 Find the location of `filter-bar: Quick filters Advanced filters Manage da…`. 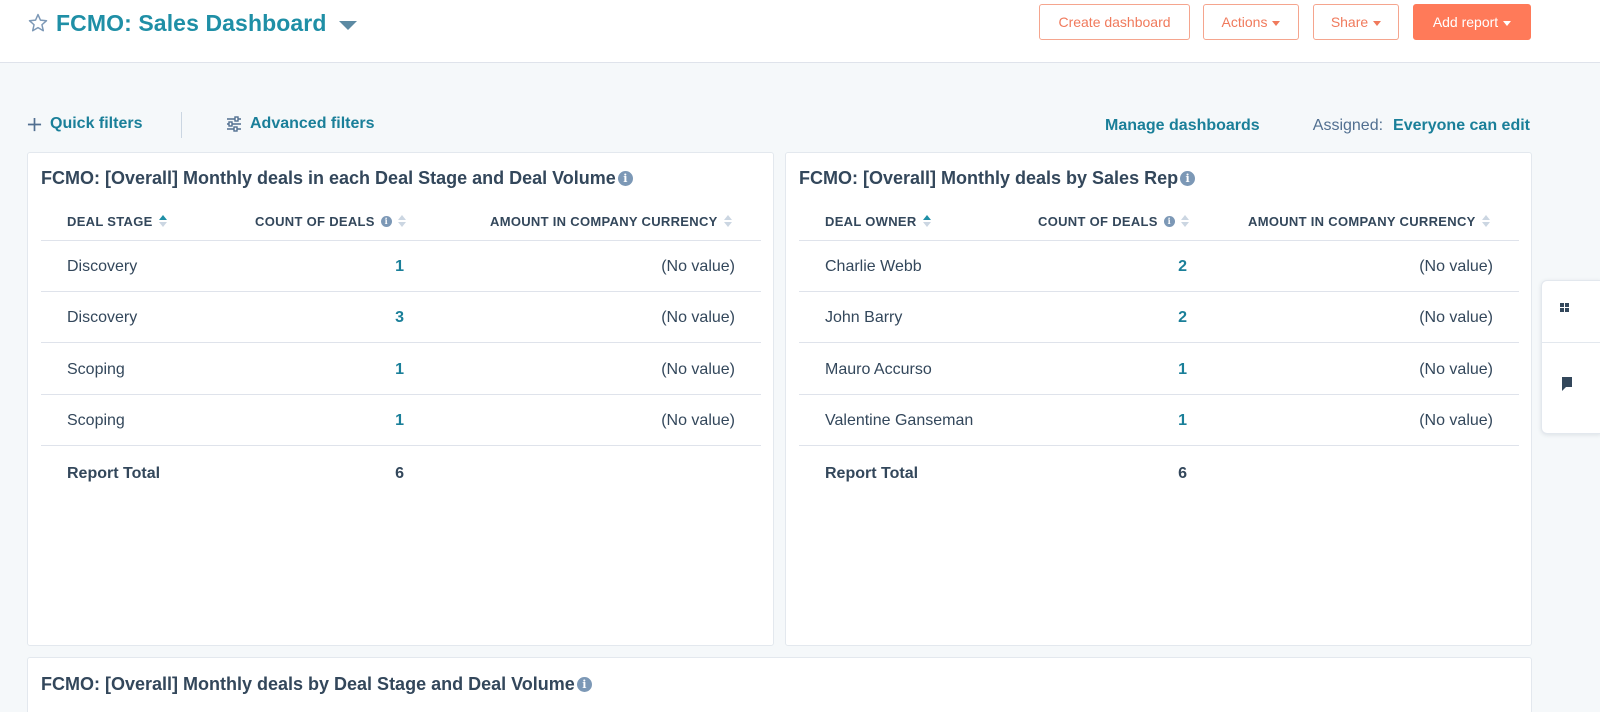

filter-bar: Quick filters Advanced filters Manage da… is located at coordinates (800, 125).